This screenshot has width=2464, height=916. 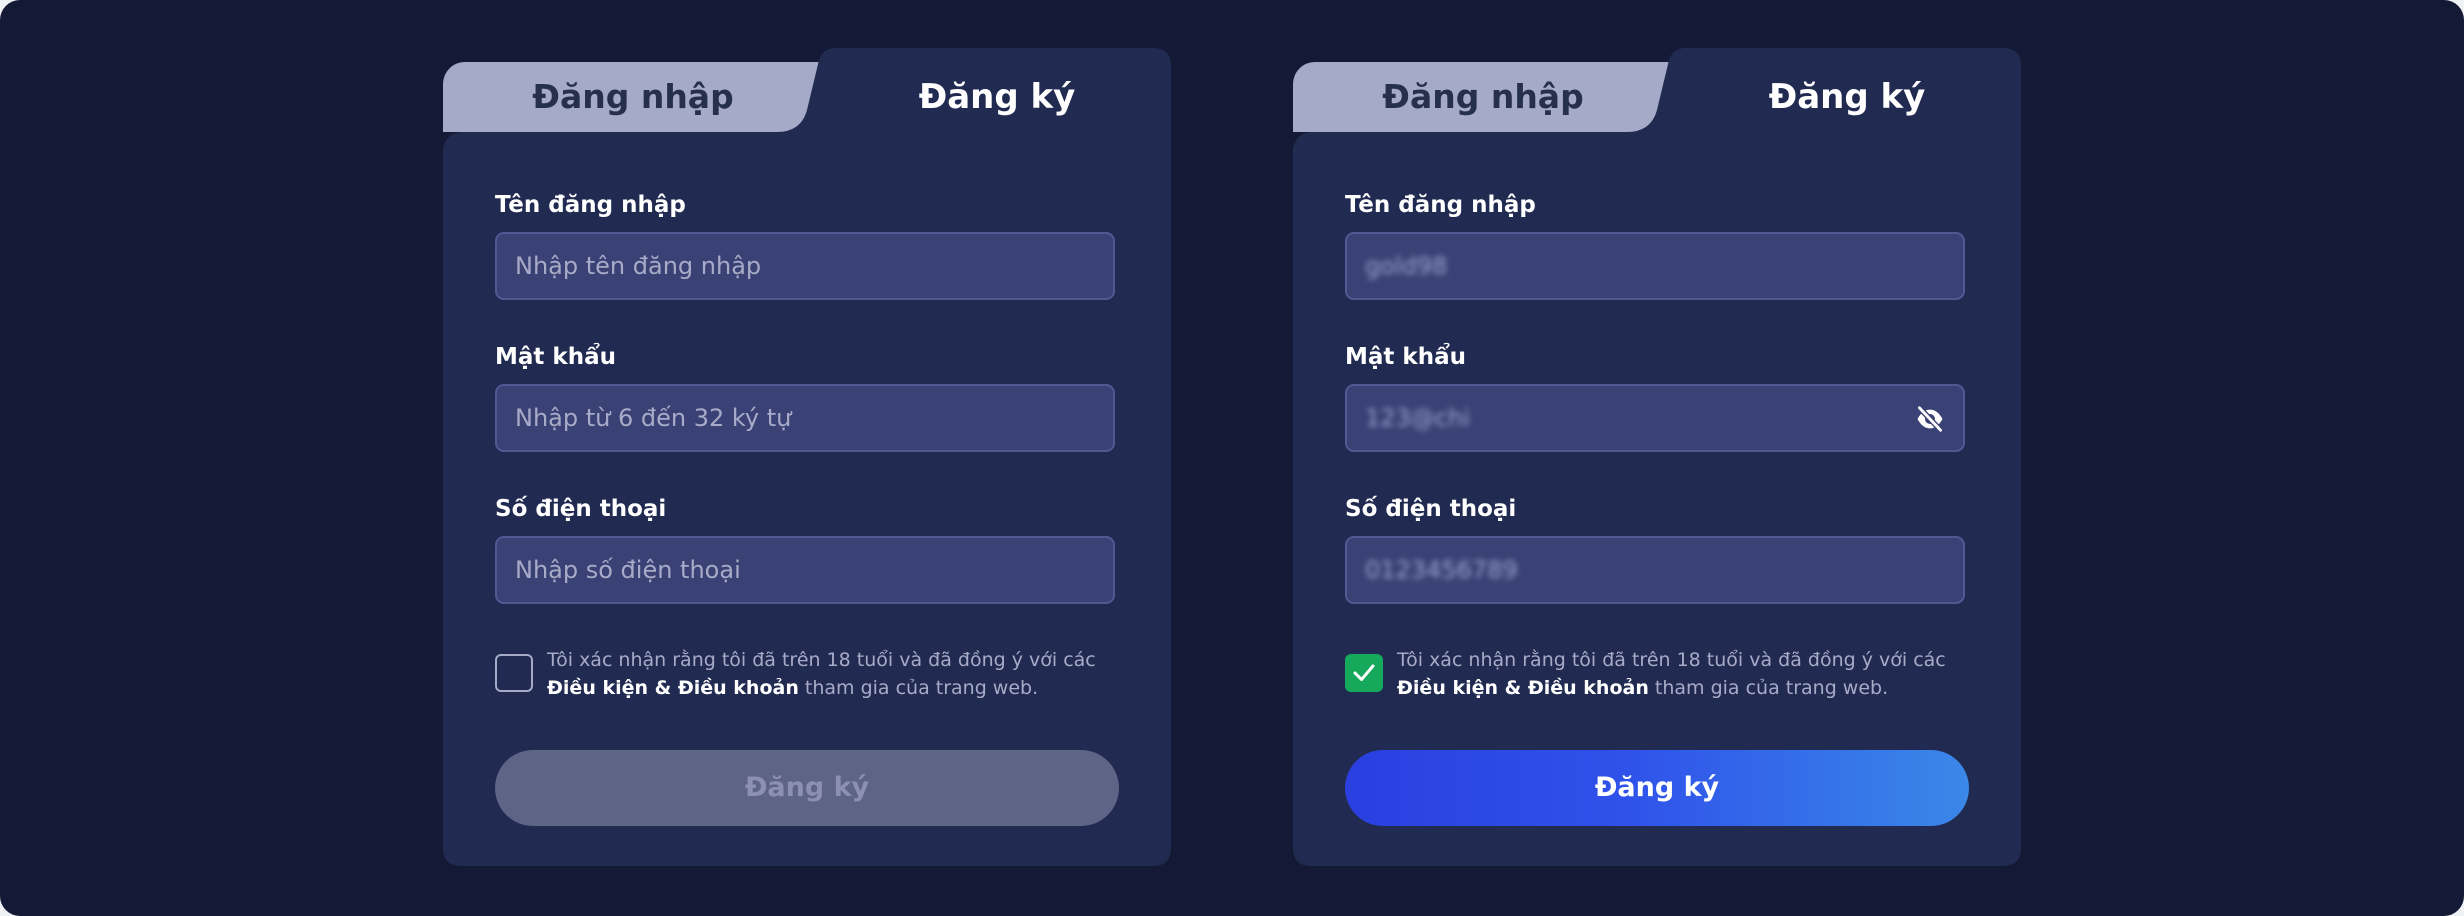 I want to click on password-input: 123@chi, so click(x=1655, y=418).